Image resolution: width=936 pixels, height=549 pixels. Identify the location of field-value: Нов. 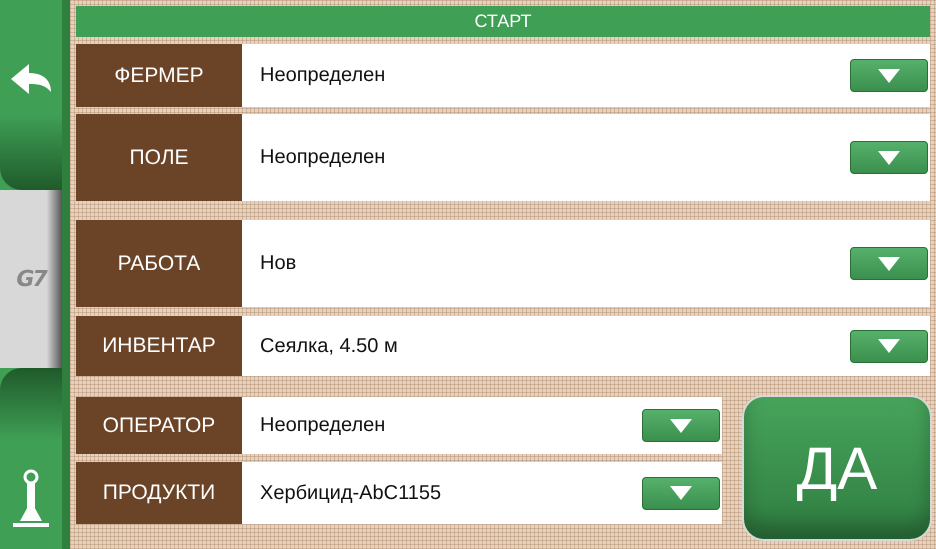
(279, 263).